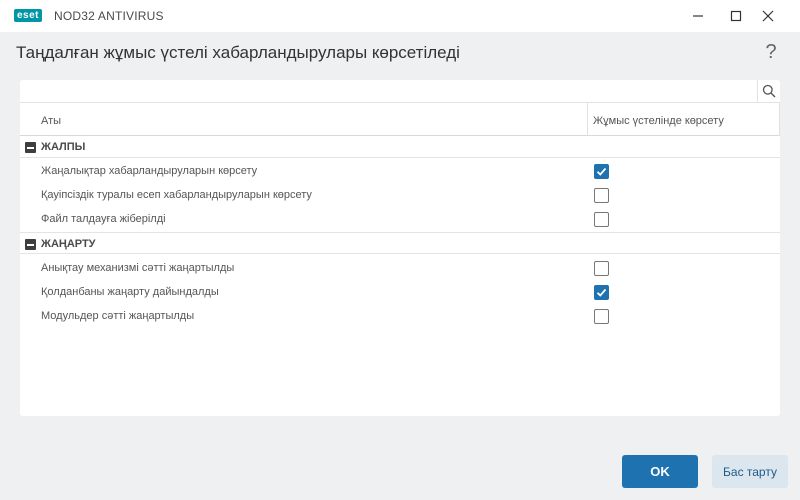 This screenshot has width=800, height=500. I want to click on table-row: Жаңалықтар хабарландыруларын көрсету, so click(400, 171).